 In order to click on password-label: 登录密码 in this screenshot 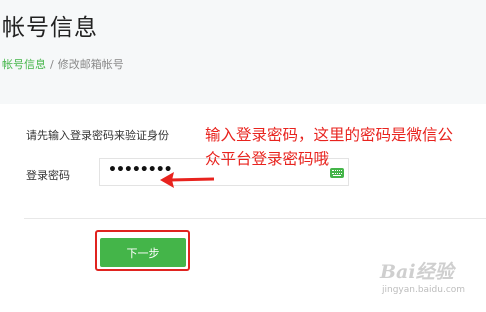, I will do `click(48, 175)`.